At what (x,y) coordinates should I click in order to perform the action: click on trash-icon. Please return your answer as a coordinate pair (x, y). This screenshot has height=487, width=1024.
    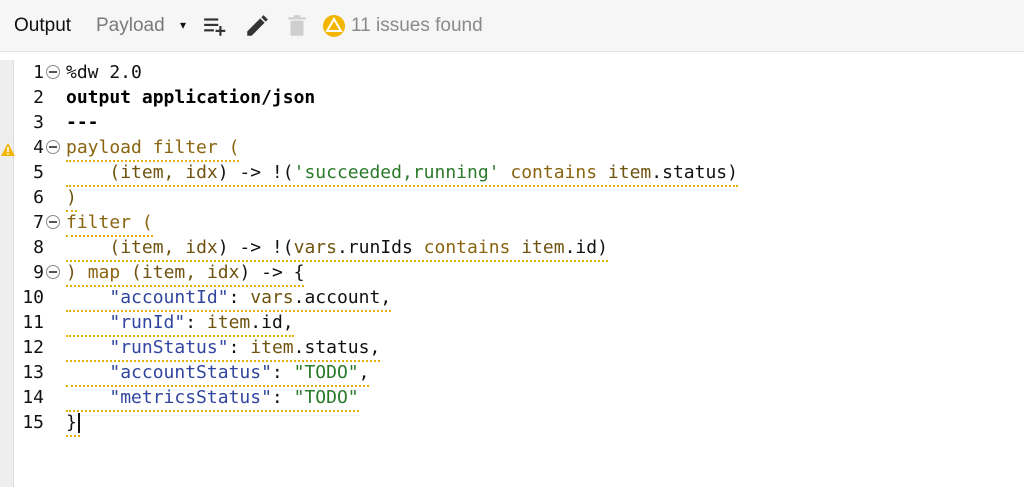
    Looking at the image, I should click on (297, 26).